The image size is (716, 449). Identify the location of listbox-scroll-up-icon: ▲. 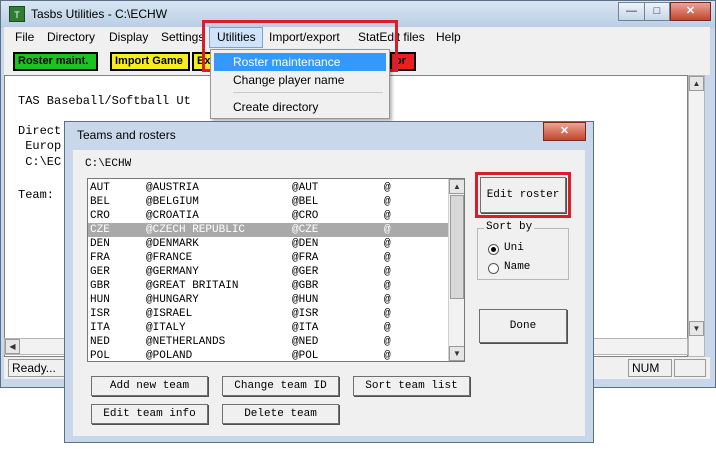
(456, 186).